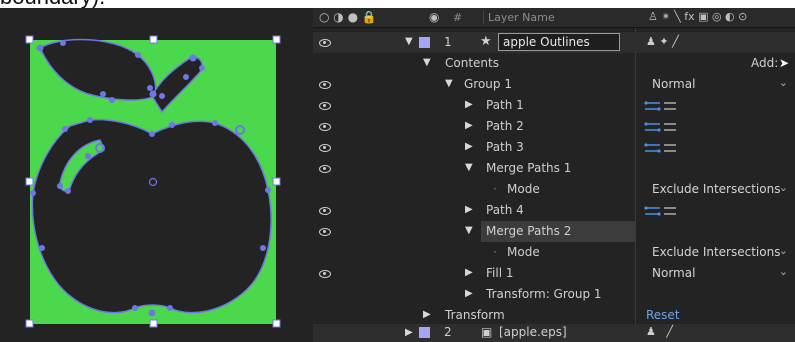 The height and width of the screenshot is (342, 795). I want to click on merge-paths2-row: ▼ Merge Paths 2, so click(554, 231).